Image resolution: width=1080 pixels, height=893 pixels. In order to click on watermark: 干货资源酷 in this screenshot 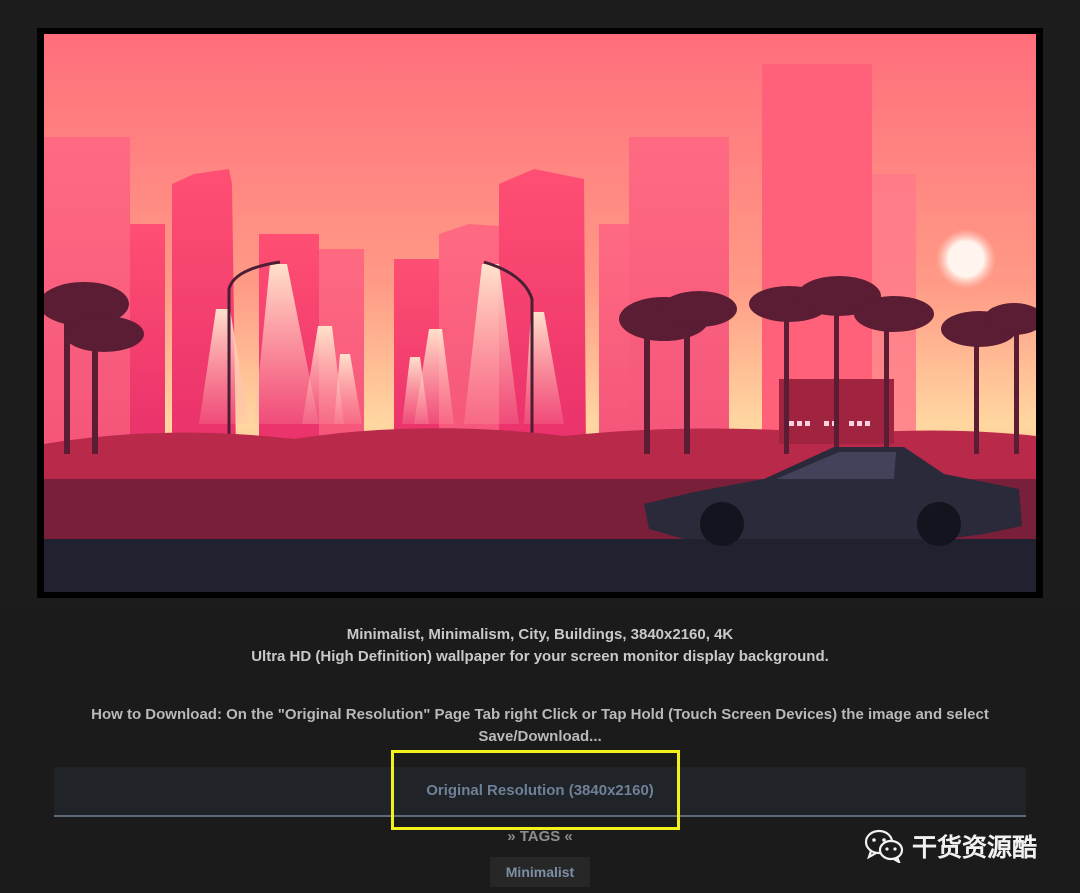, I will do `click(950, 846)`.